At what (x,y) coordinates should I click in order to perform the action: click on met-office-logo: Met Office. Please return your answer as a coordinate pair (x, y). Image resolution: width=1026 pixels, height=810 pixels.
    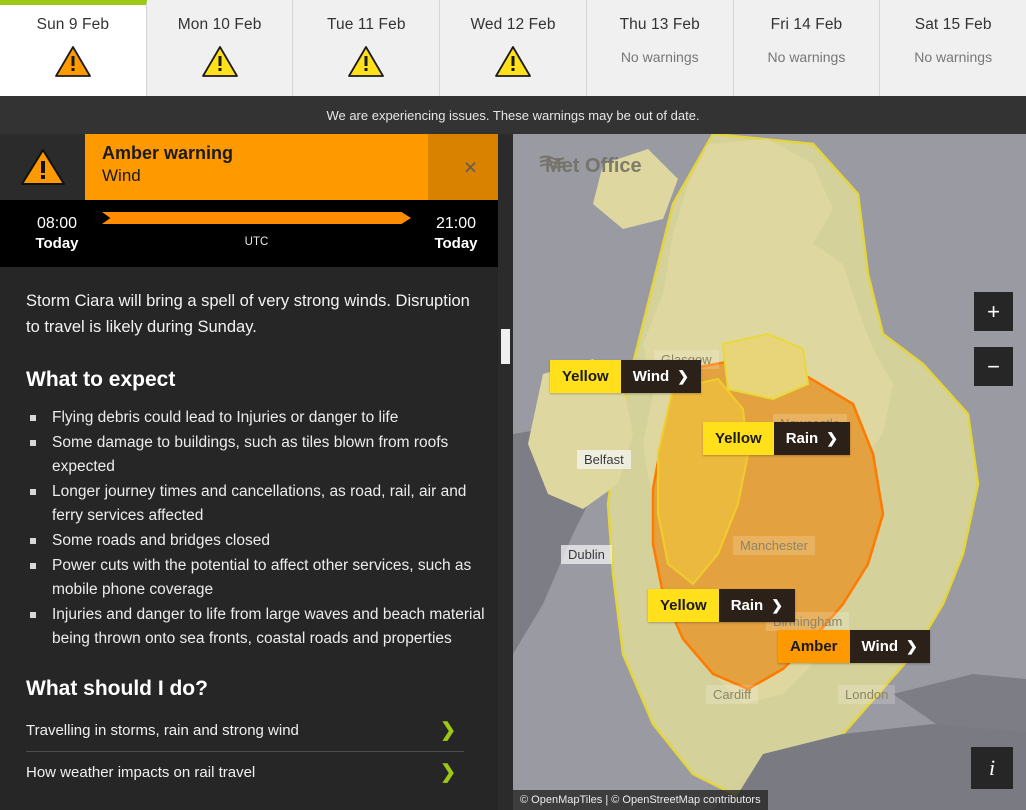
    Looking at the image, I should click on (590, 166).